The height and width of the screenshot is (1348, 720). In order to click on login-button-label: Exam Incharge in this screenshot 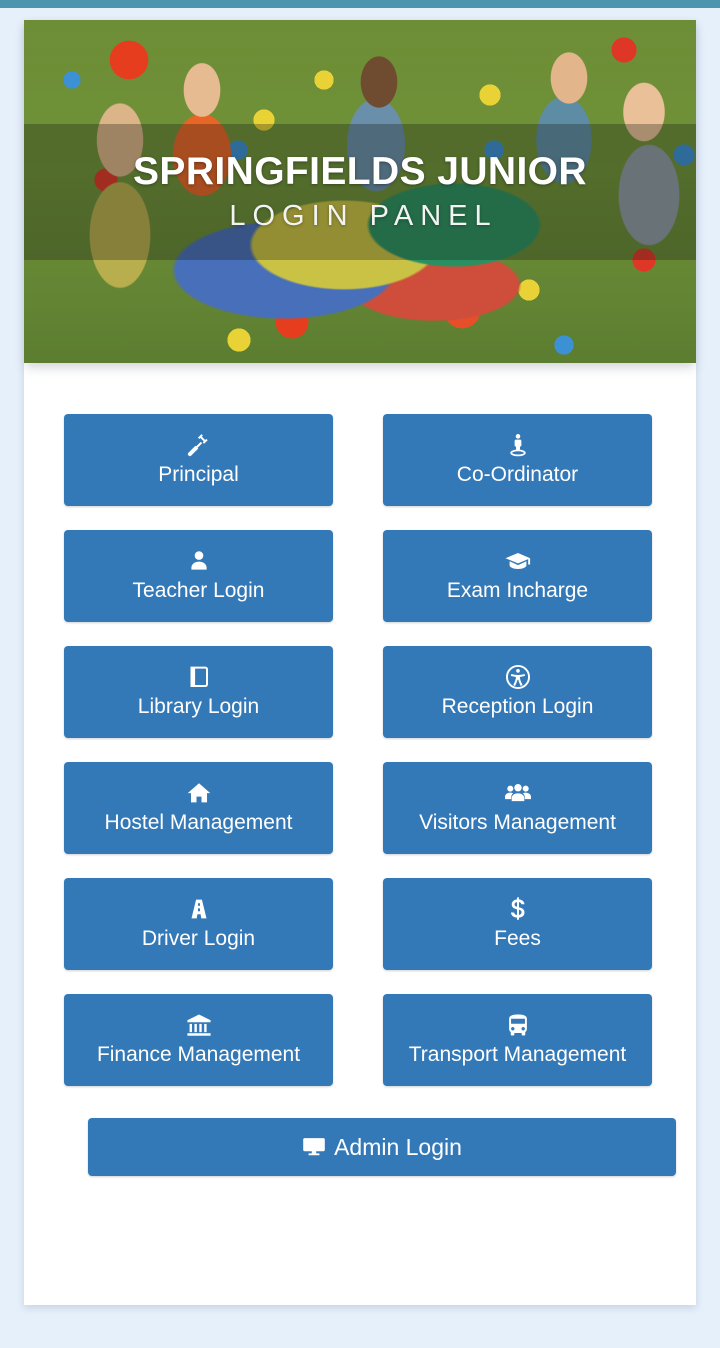, I will do `click(517, 590)`.